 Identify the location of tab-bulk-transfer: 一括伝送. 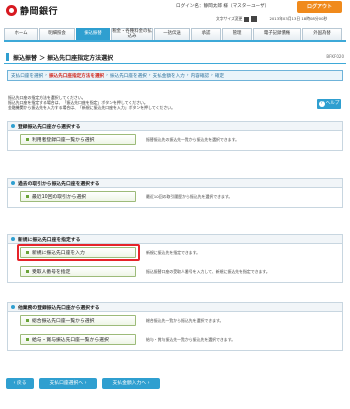
(172, 34).